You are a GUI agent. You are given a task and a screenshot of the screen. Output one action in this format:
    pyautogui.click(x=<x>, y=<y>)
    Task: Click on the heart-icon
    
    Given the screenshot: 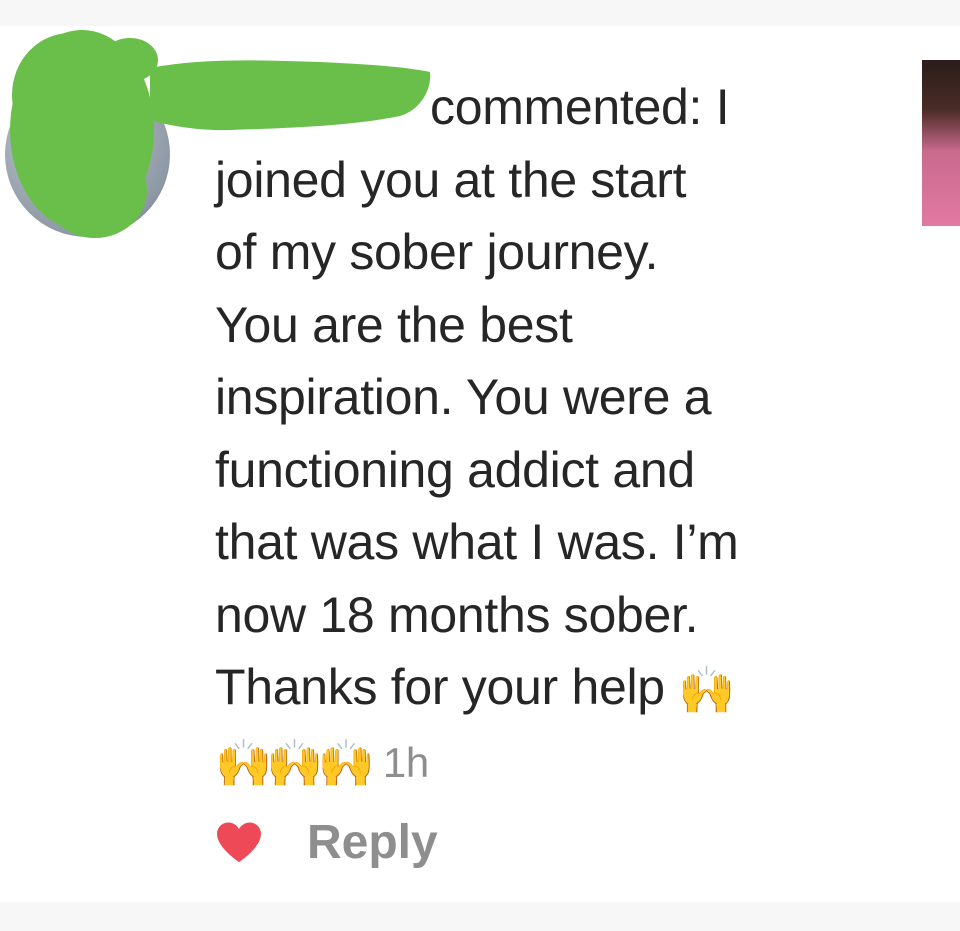 What is the action you would take?
    pyautogui.click(x=239, y=842)
    